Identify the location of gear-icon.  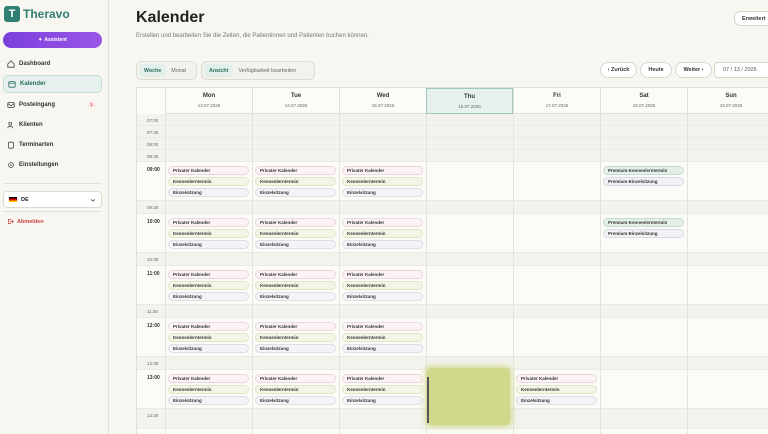
(10, 165).